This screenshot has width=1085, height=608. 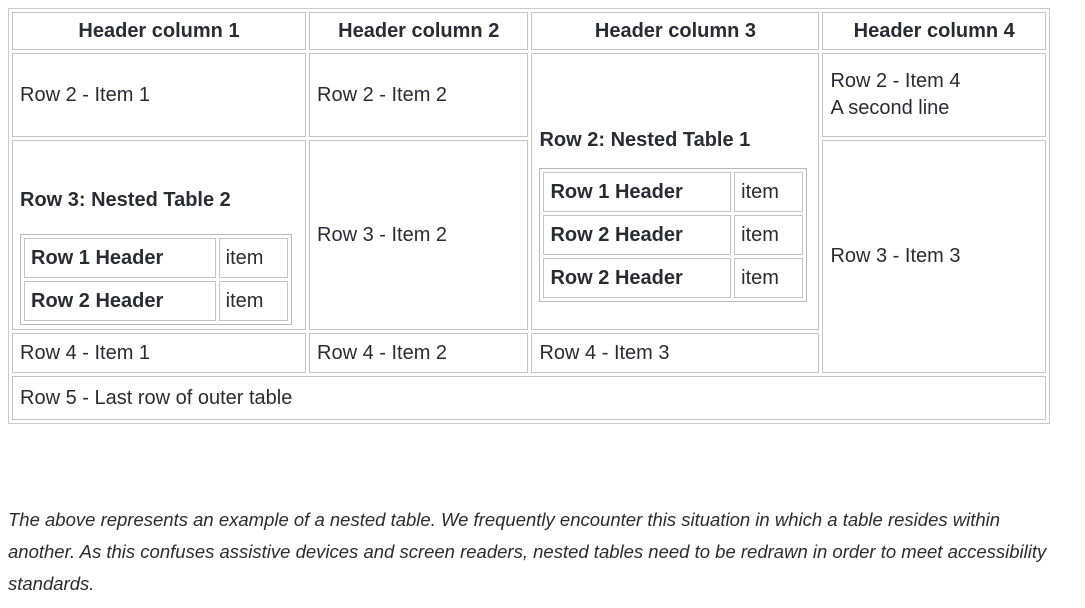 I want to click on header-column-2: Header column 2, so click(x=419, y=31).